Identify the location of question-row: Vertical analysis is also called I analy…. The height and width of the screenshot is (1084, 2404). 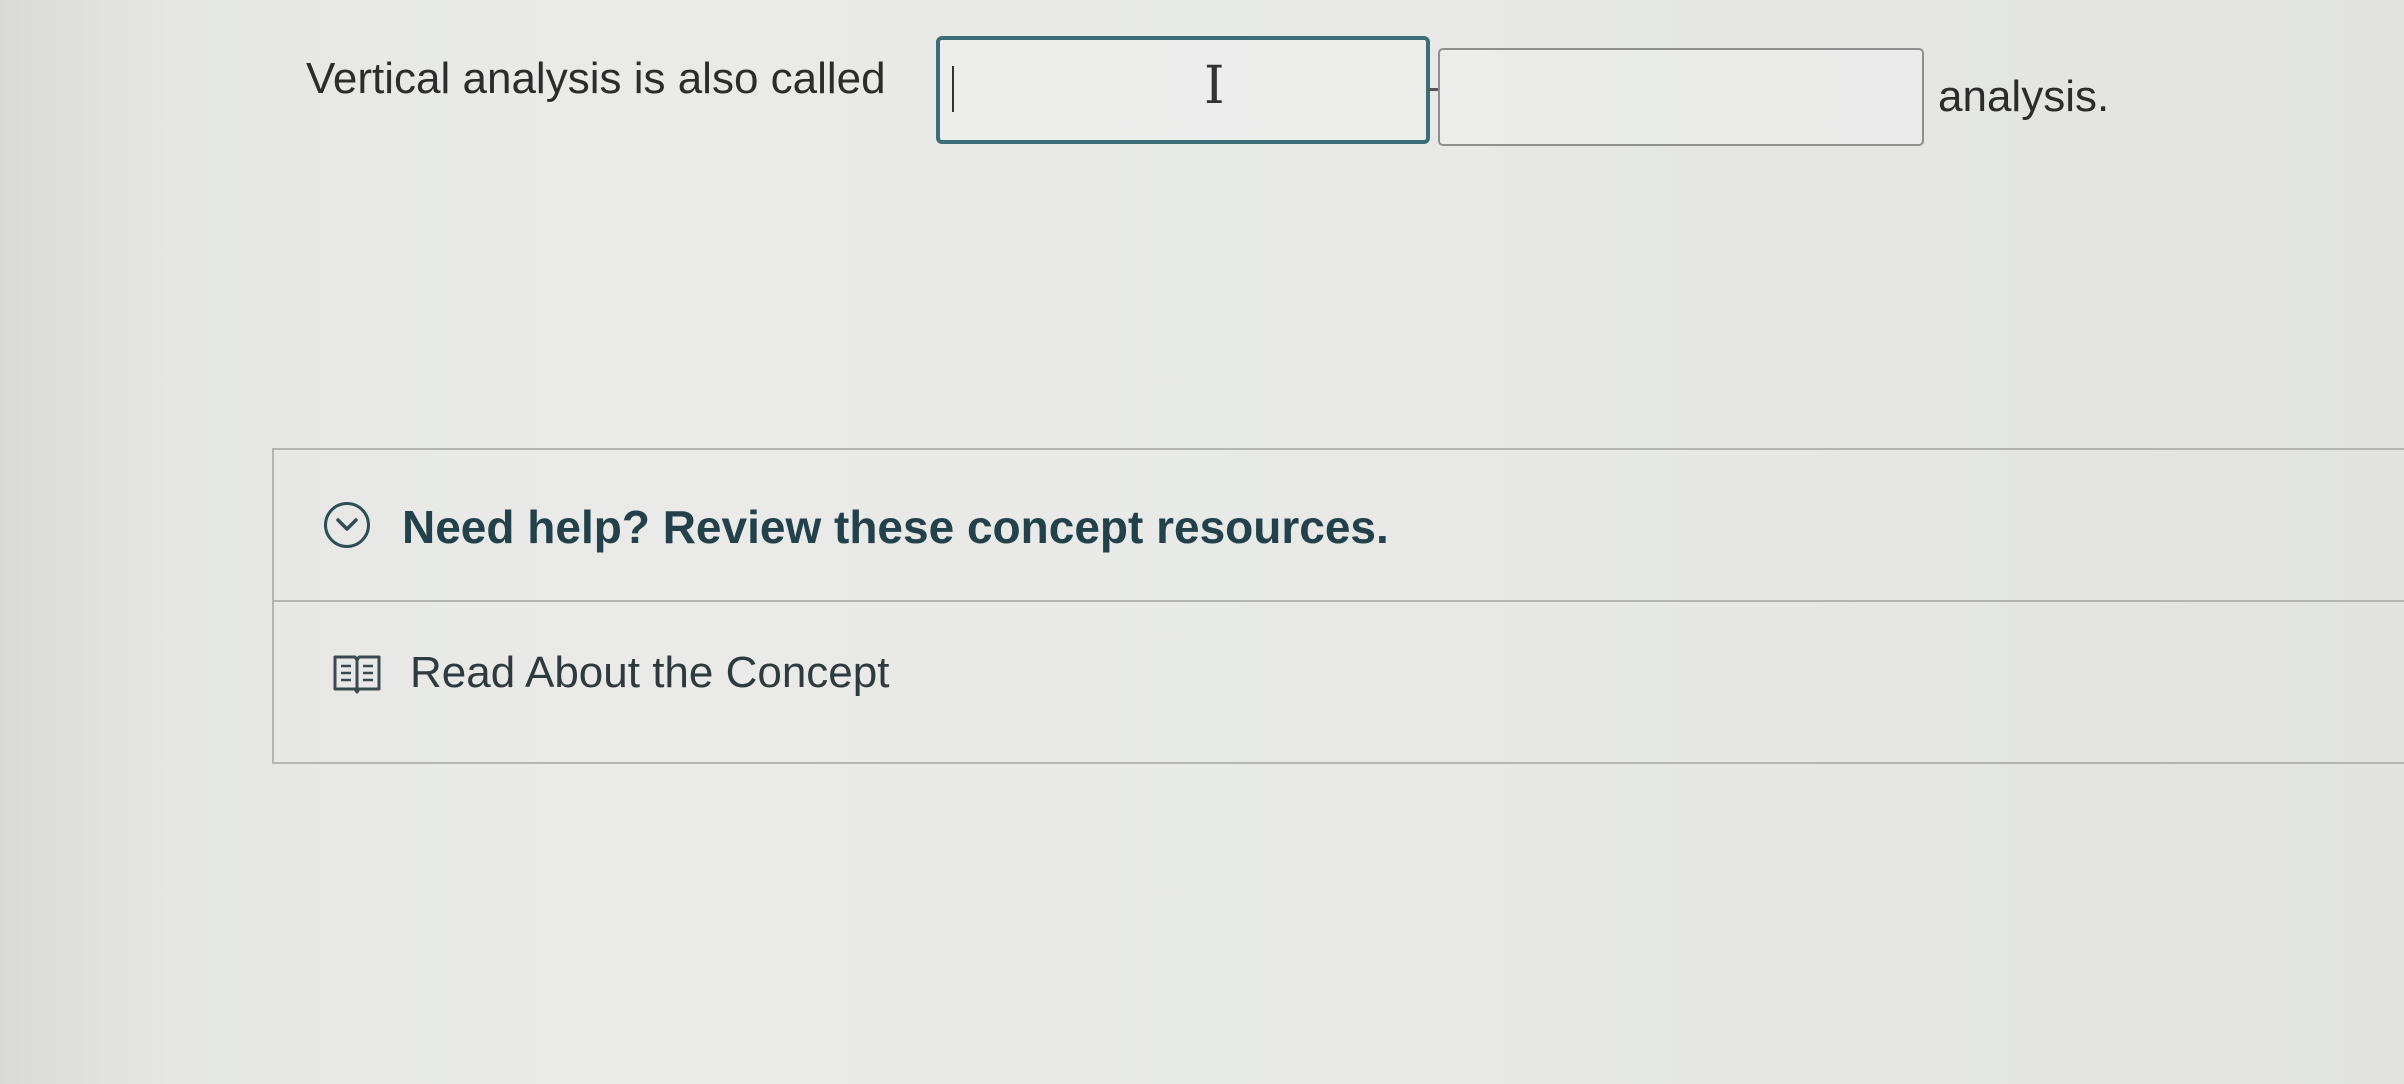
(1236, 92).